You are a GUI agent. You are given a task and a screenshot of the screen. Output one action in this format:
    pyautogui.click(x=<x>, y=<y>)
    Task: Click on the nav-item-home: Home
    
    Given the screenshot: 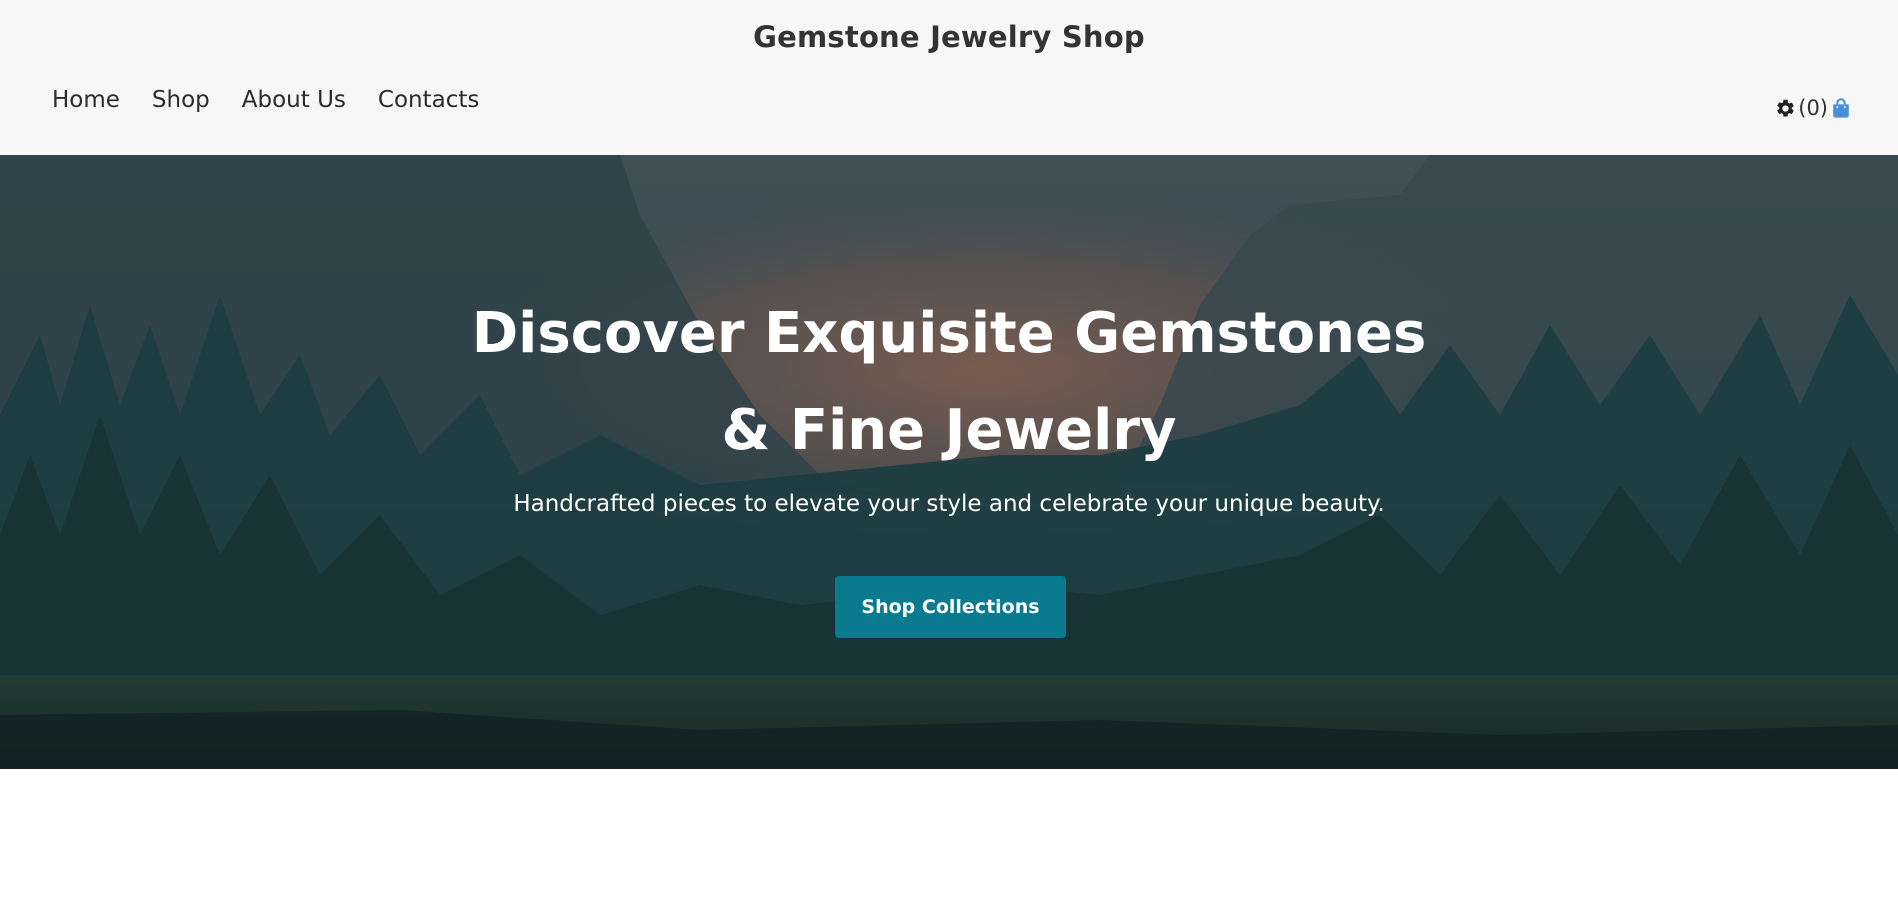 What is the action you would take?
    pyautogui.click(x=86, y=100)
    